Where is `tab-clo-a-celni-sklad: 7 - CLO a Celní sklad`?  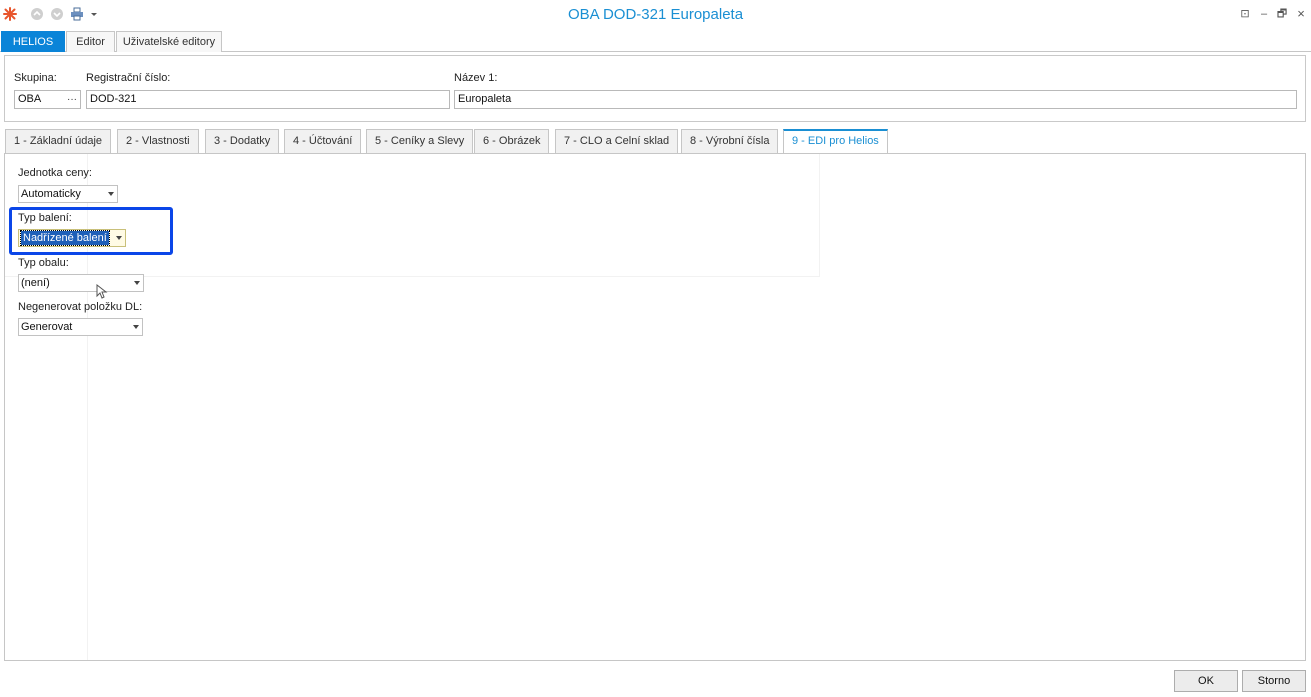 tab-clo-a-celni-sklad: 7 - CLO a Celní sklad is located at coordinates (617, 141).